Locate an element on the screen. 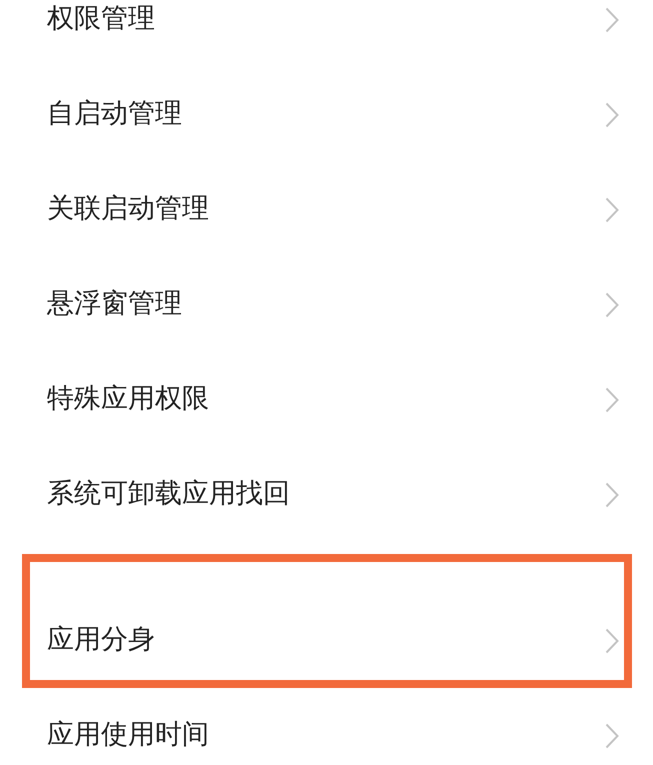 This screenshot has height=765, width=653. menu-item: 特殊应用权限 is located at coordinates (326, 399).